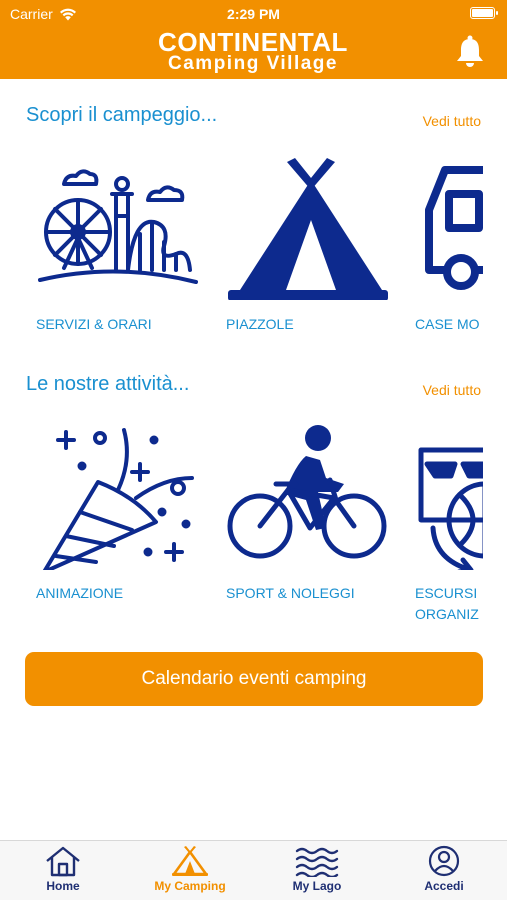  What do you see at coordinates (484, 13) in the screenshot?
I see `battery-icon` at bounding box center [484, 13].